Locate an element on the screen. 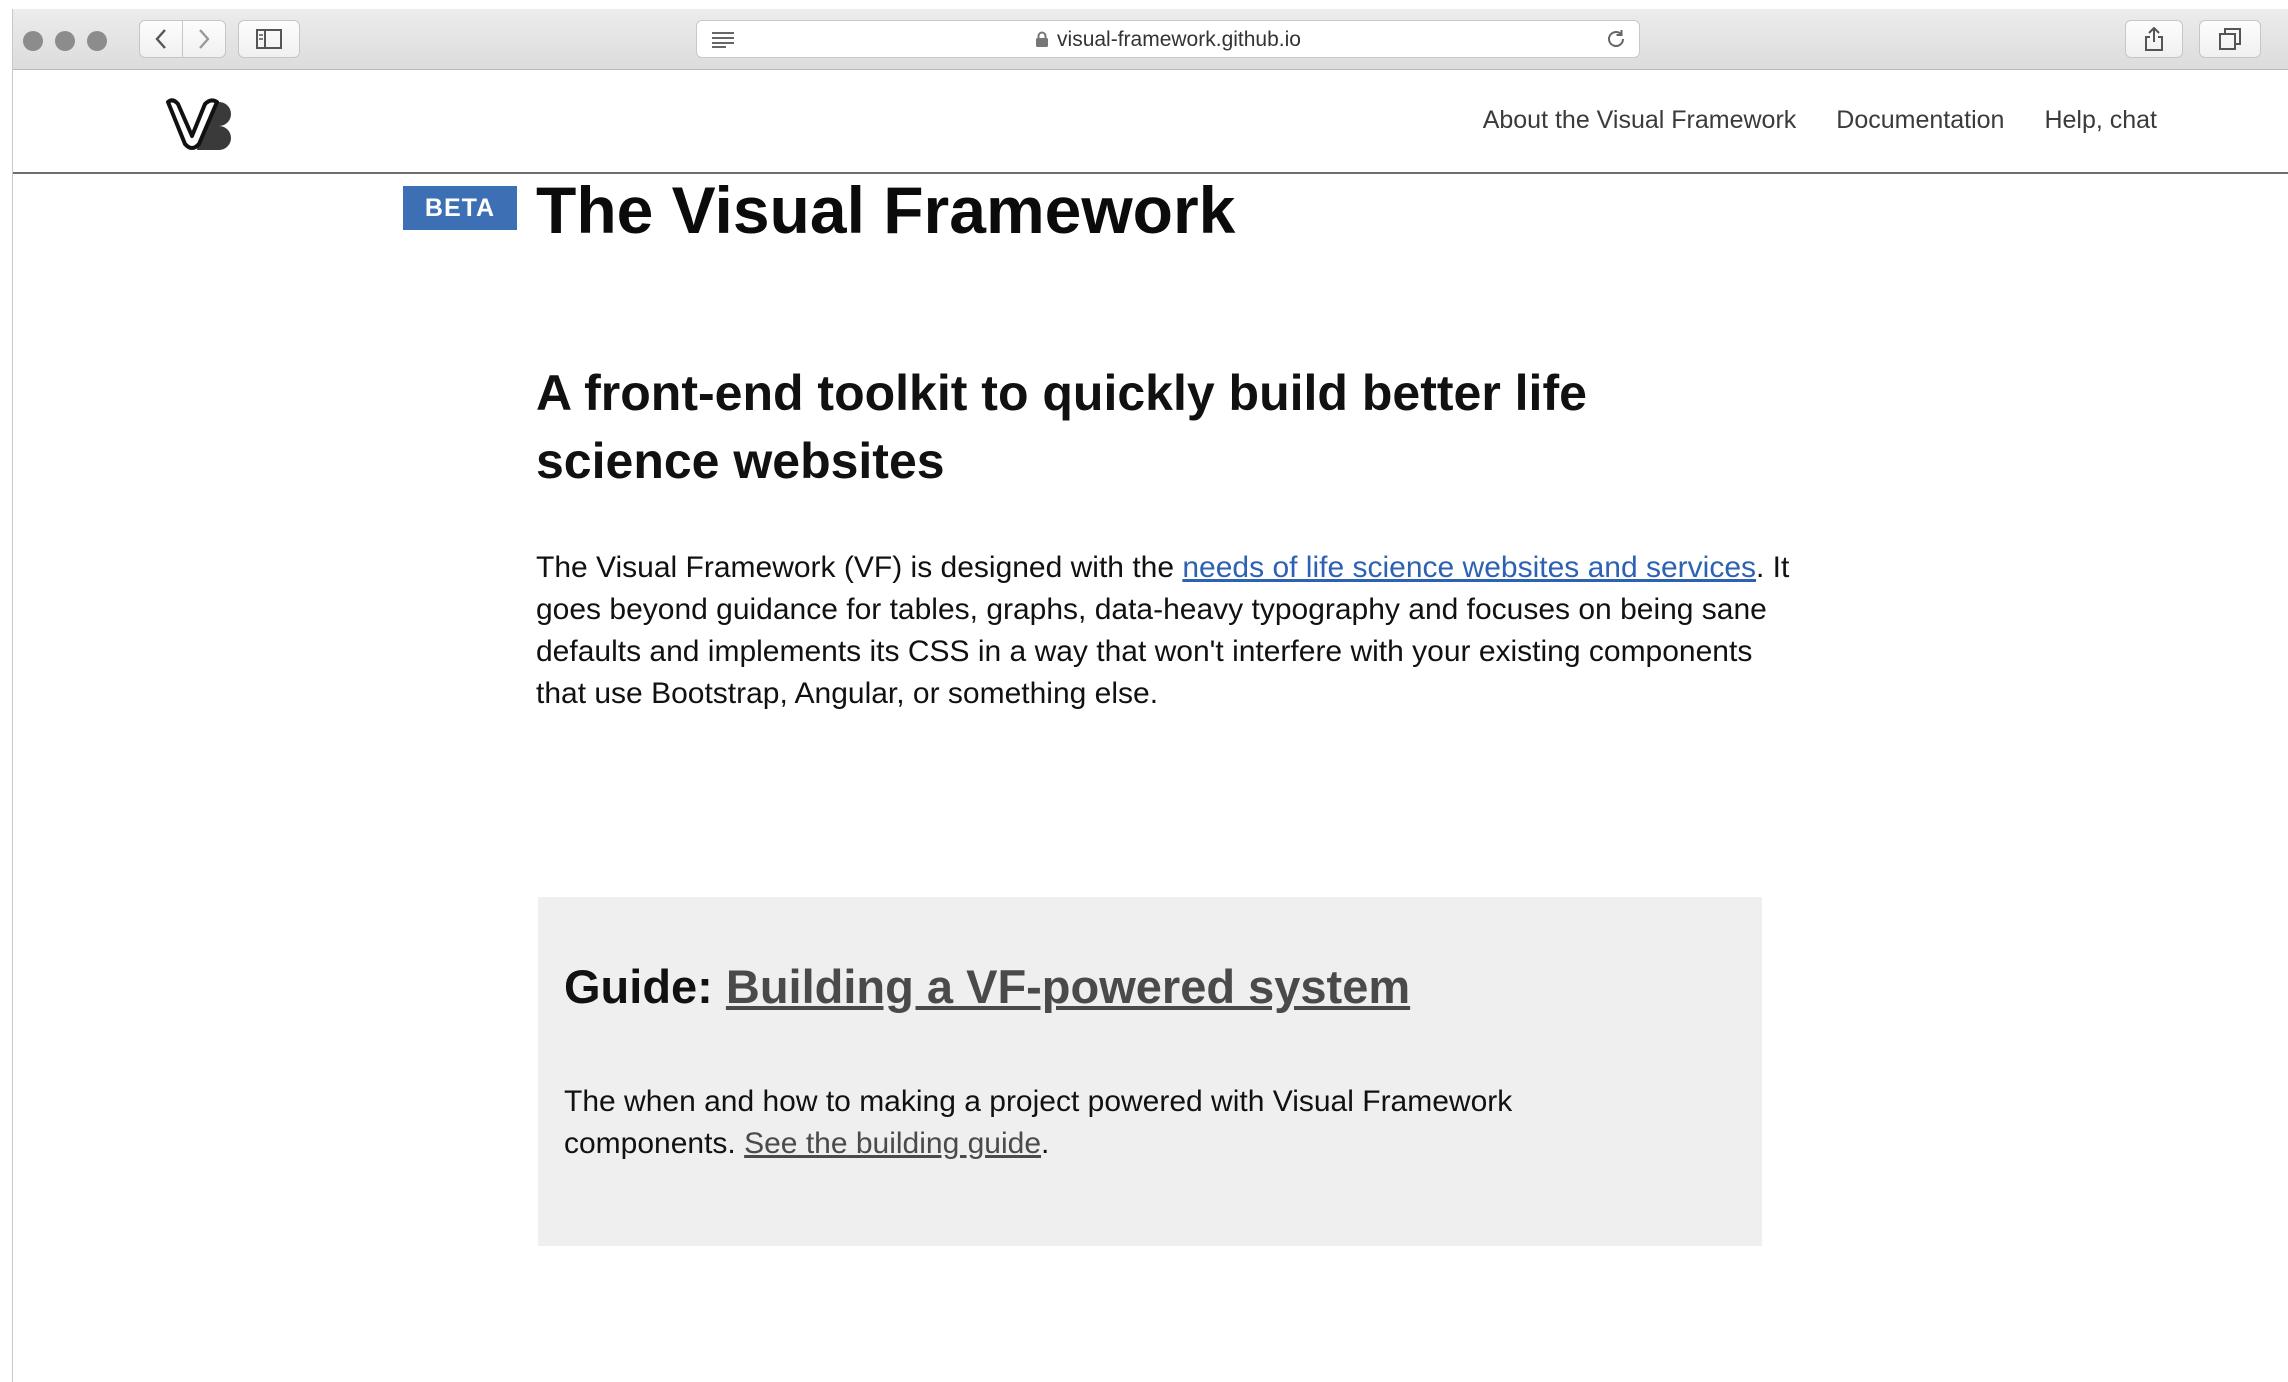  address-bar: visual-framework.github.io is located at coordinates (1168, 39).